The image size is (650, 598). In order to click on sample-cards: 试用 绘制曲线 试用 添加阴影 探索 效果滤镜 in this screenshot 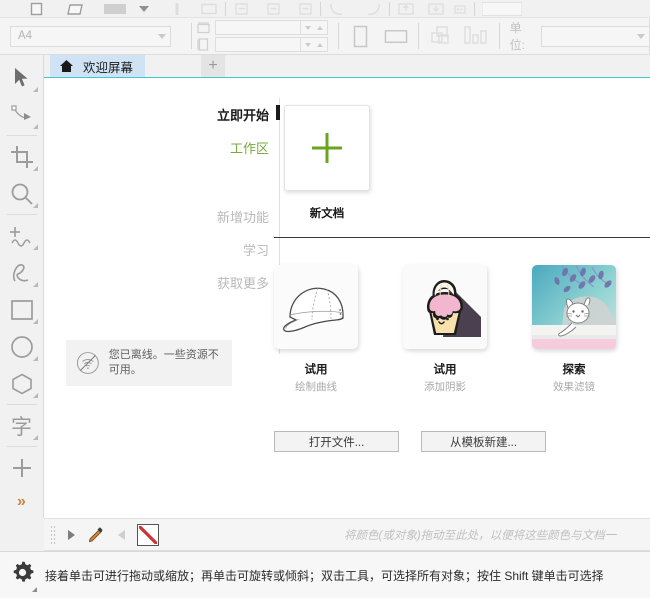, I will do `click(445, 329)`.